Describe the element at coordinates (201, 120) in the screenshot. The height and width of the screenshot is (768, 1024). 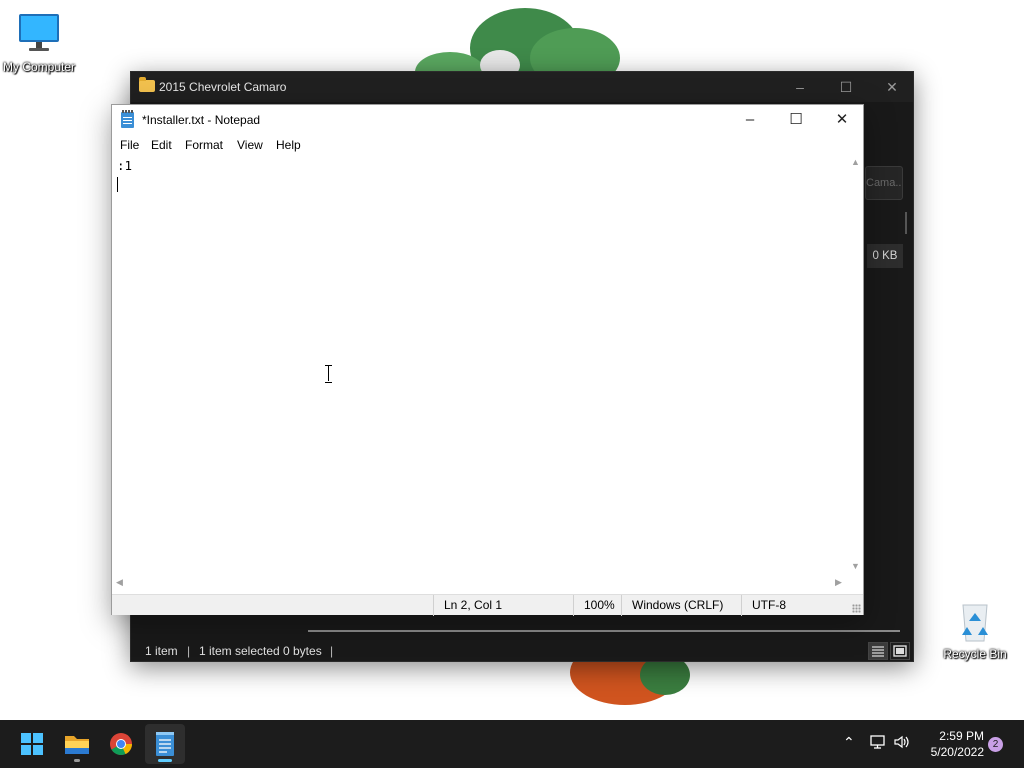
I see `notepad-title: *Installer.txt - Notepad` at that location.